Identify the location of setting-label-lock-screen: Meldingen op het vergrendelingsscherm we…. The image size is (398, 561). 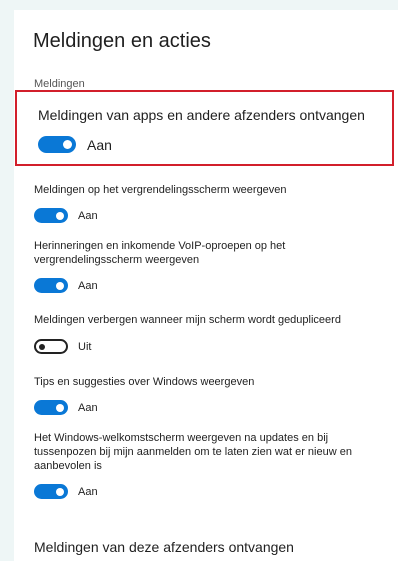
(160, 190).